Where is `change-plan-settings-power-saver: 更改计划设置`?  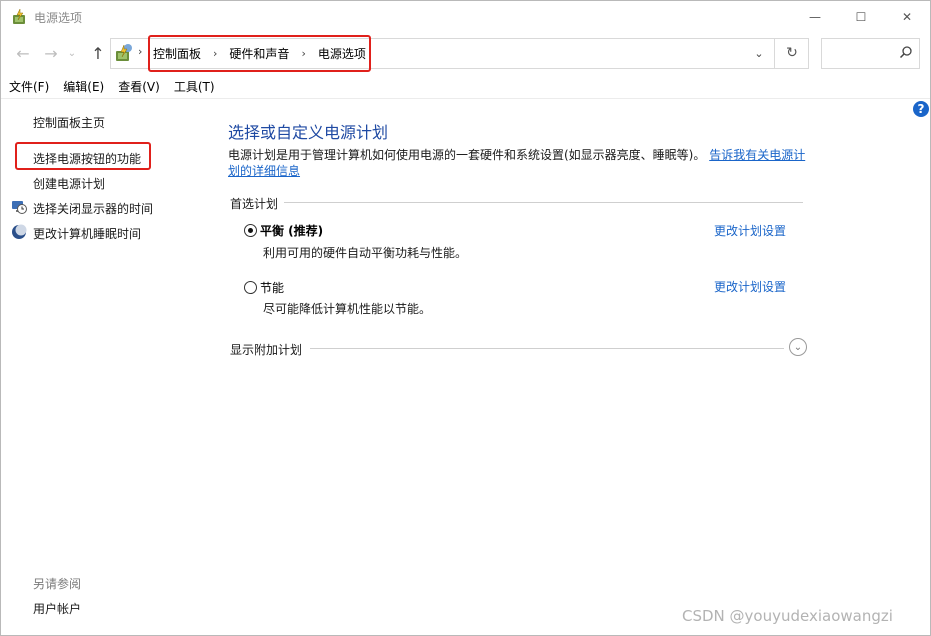
change-plan-settings-power-saver: 更改计划设置 is located at coordinates (750, 286).